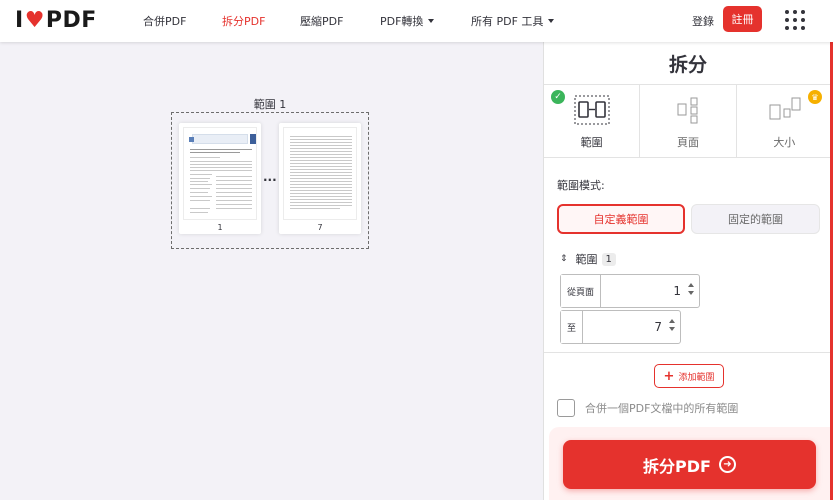 The width and height of the screenshot is (833, 500). What do you see at coordinates (566, 408) in the screenshot?
I see `merge-ranges-checkbox` at bounding box center [566, 408].